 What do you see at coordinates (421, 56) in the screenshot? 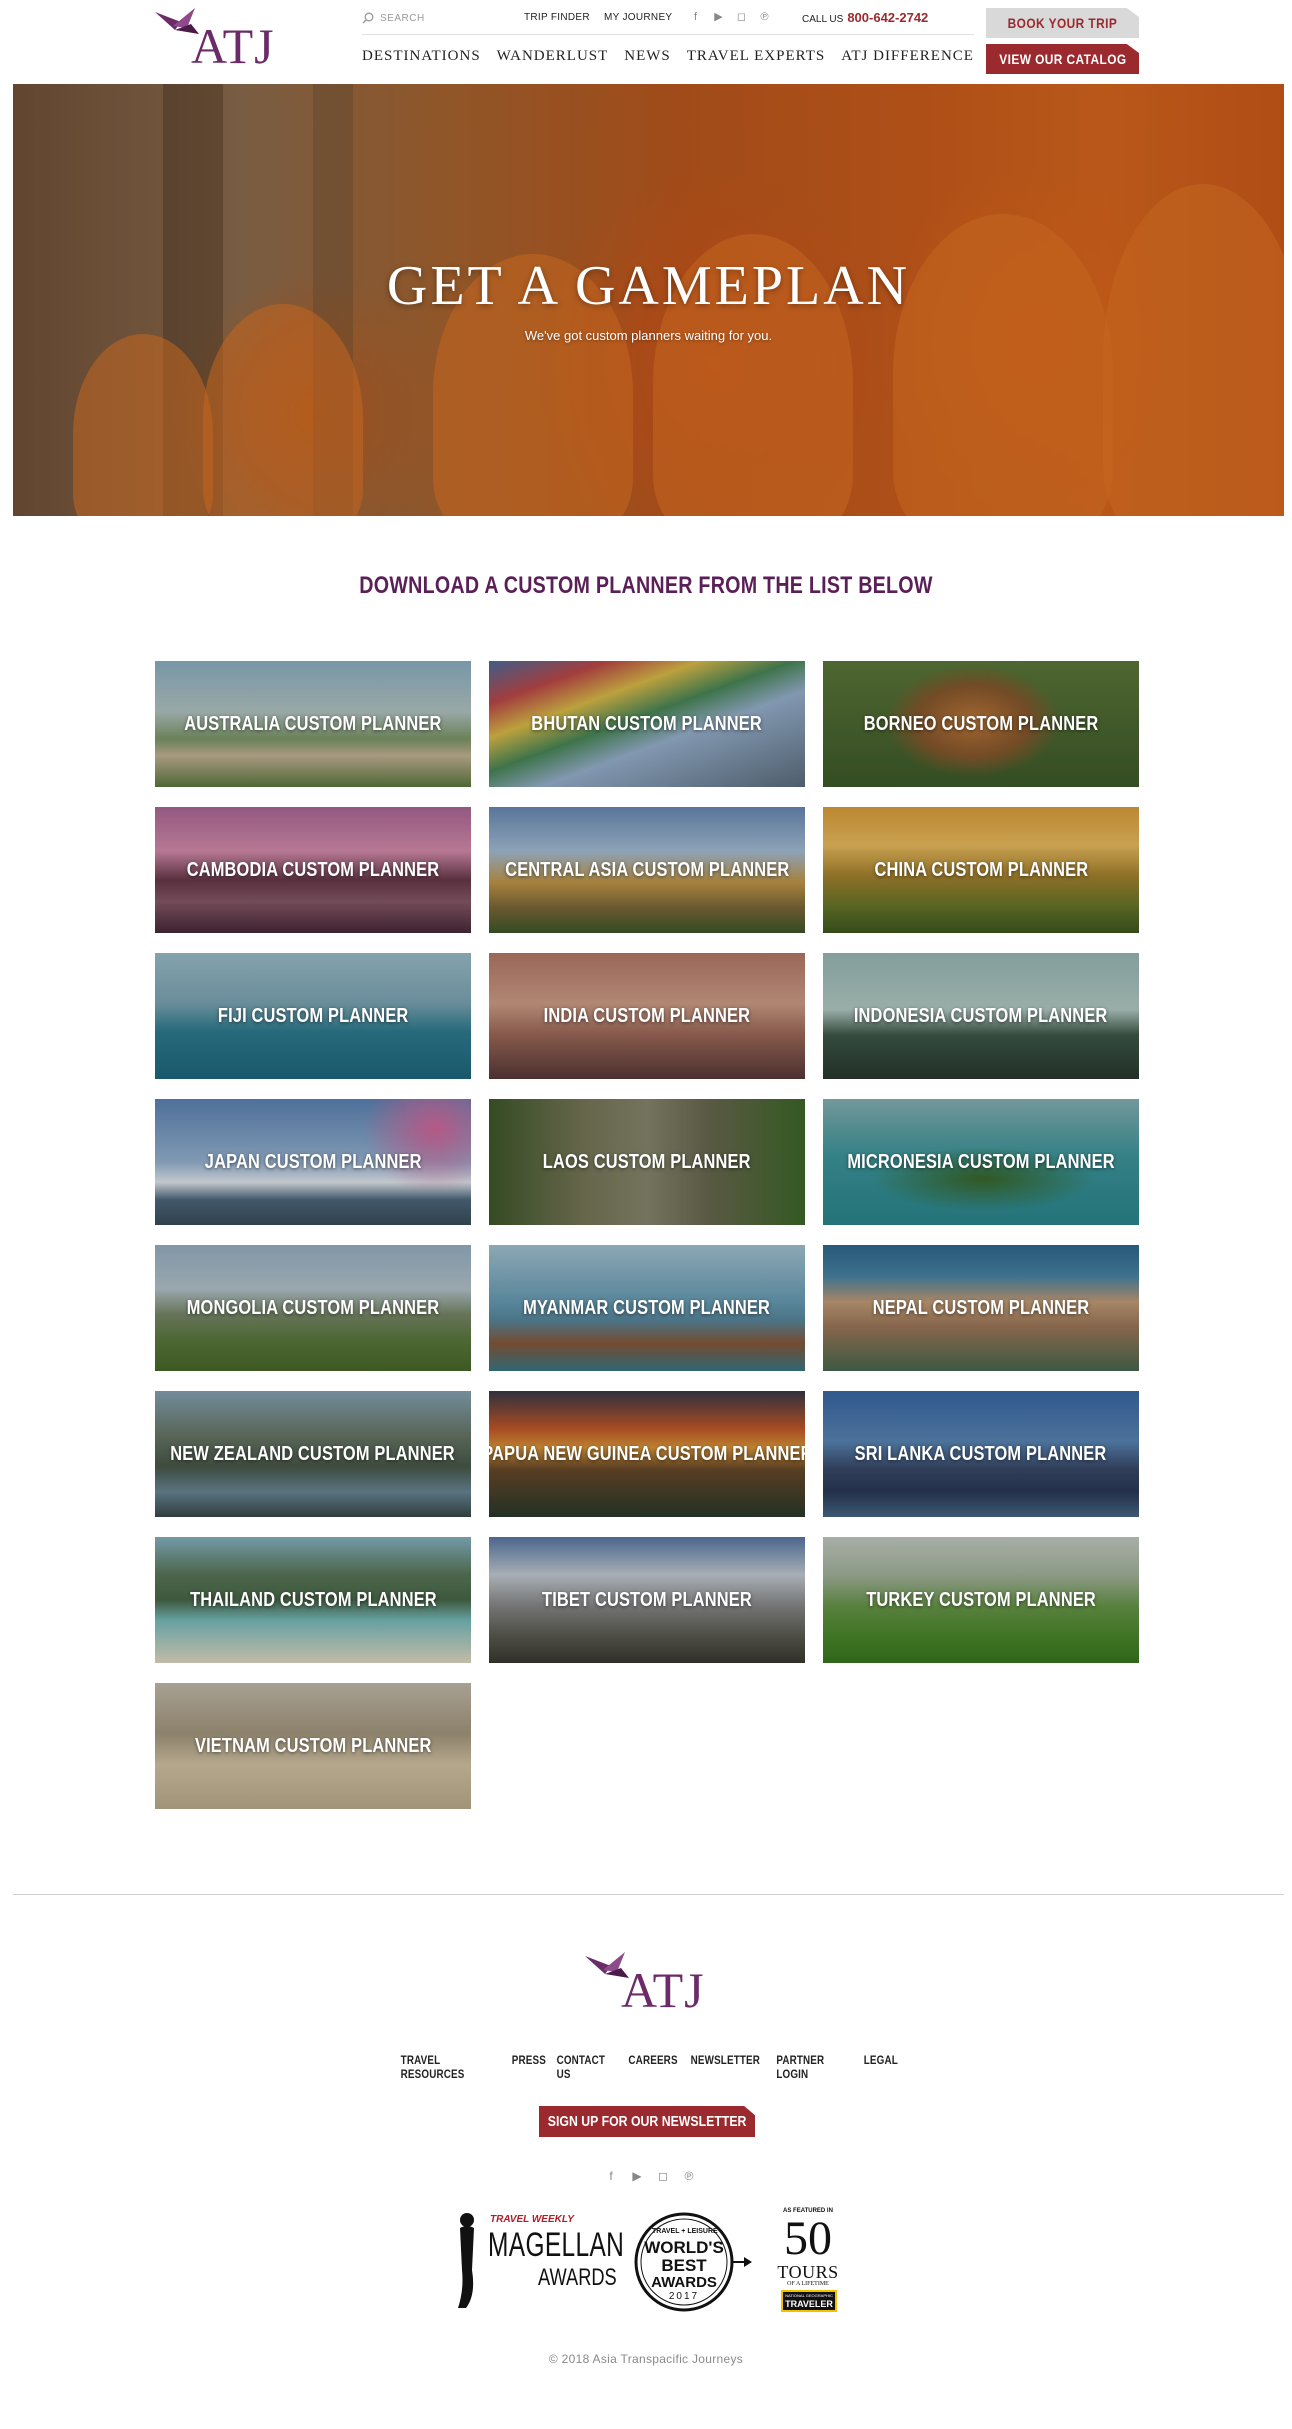
I see `nav-destinations: DESTINATIONS` at bounding box center [421, 56].